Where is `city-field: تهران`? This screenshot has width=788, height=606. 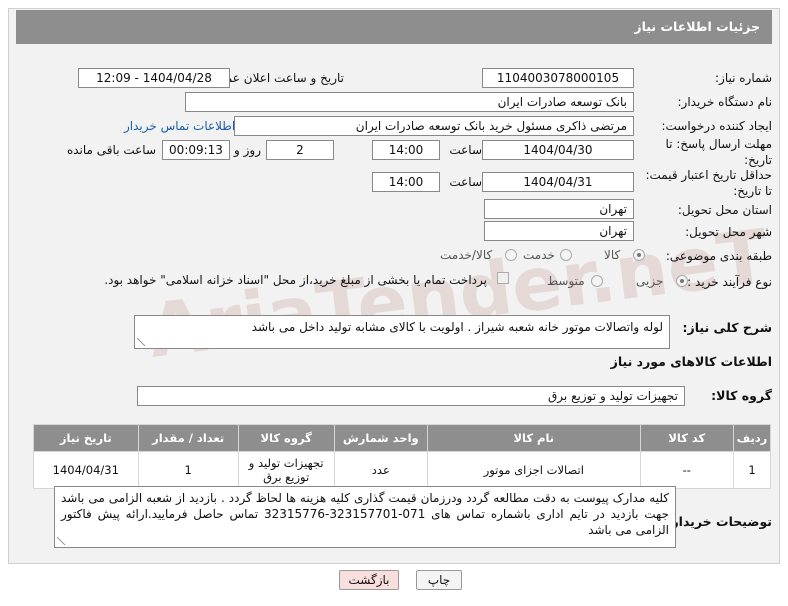 city-field: تهران is located at coordinates (559, 231).